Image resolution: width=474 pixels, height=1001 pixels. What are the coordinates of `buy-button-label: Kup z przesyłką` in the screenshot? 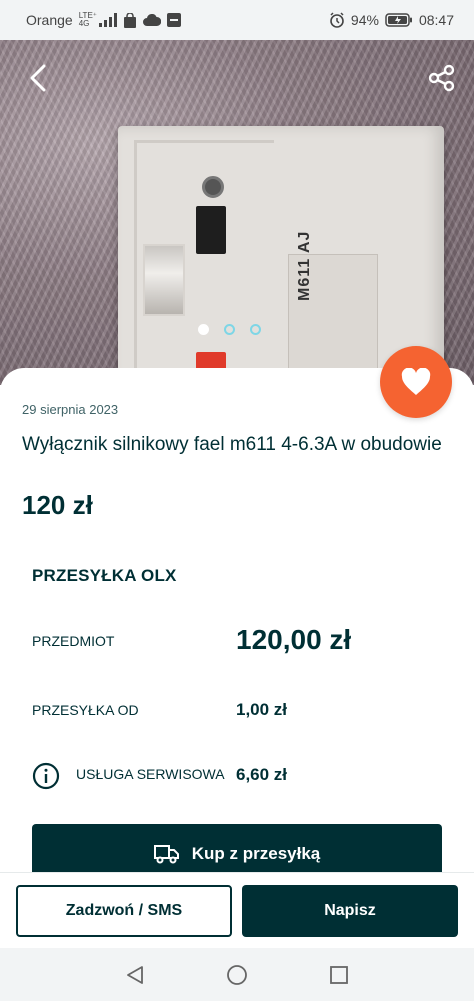 It's located at (256, 853).